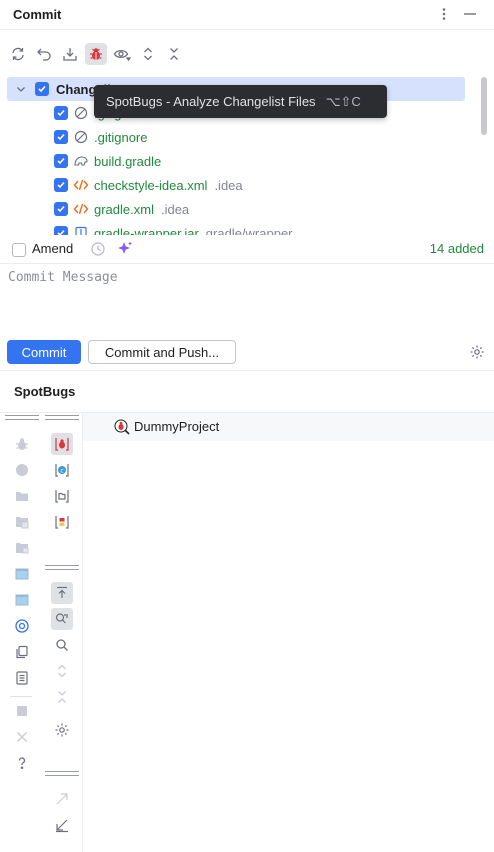  I want to click on file-row: checkstyle-idea.xml .idea, so click(236, 185).